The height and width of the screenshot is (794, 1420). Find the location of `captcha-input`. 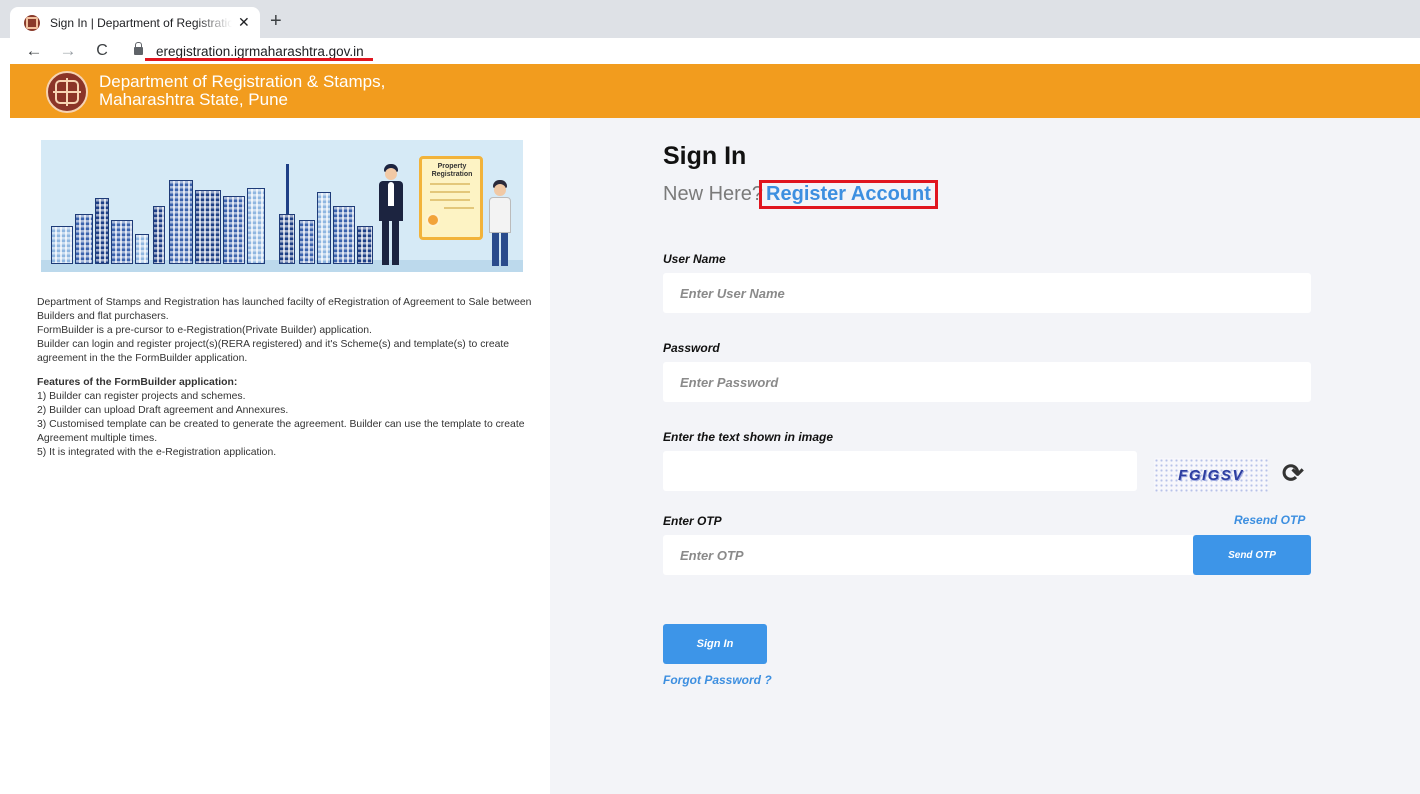

captcha-input is located at coordinates (900, 471).